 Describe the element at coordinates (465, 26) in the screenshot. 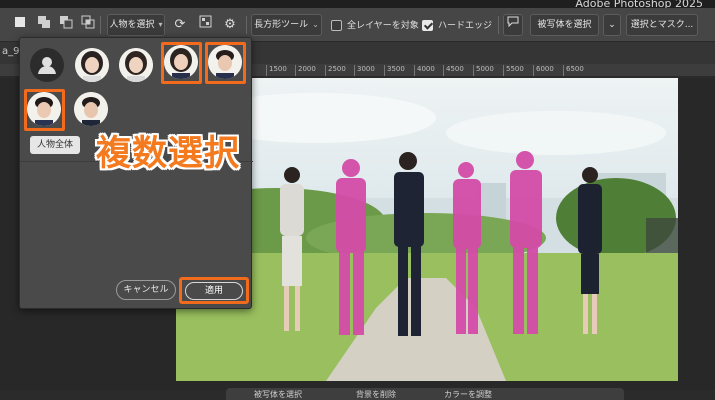

I see `hard-edge-label: ハードエッジ` at that location.